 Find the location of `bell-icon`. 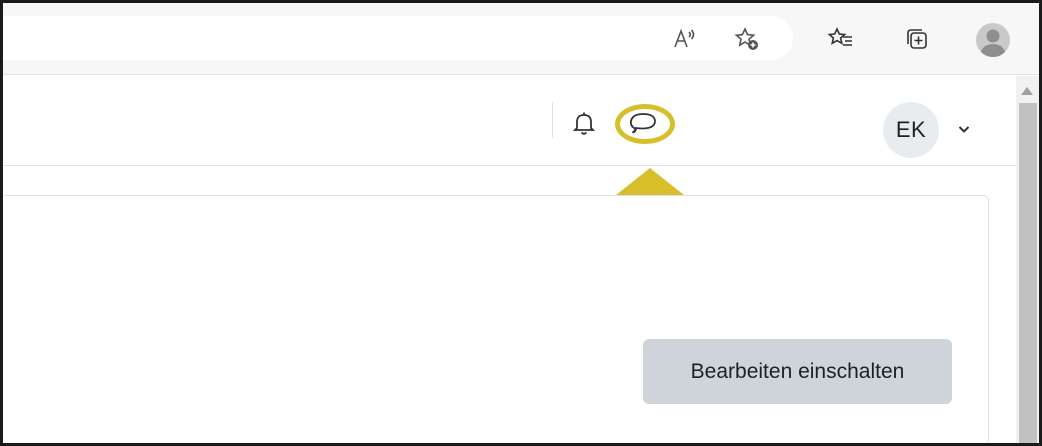

bell-icon is located at coordinates (584, 123).